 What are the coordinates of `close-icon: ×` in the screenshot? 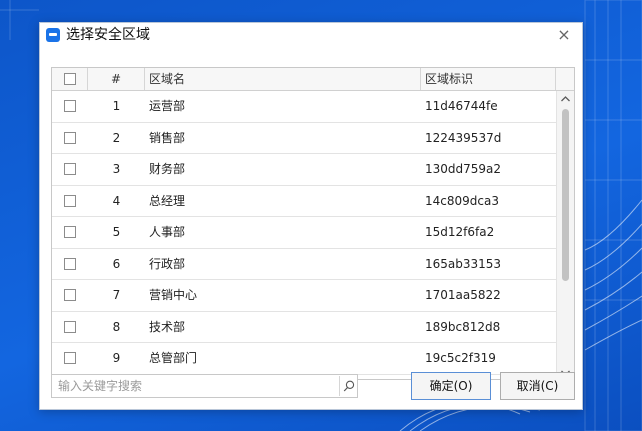 It's located at (564, 35).